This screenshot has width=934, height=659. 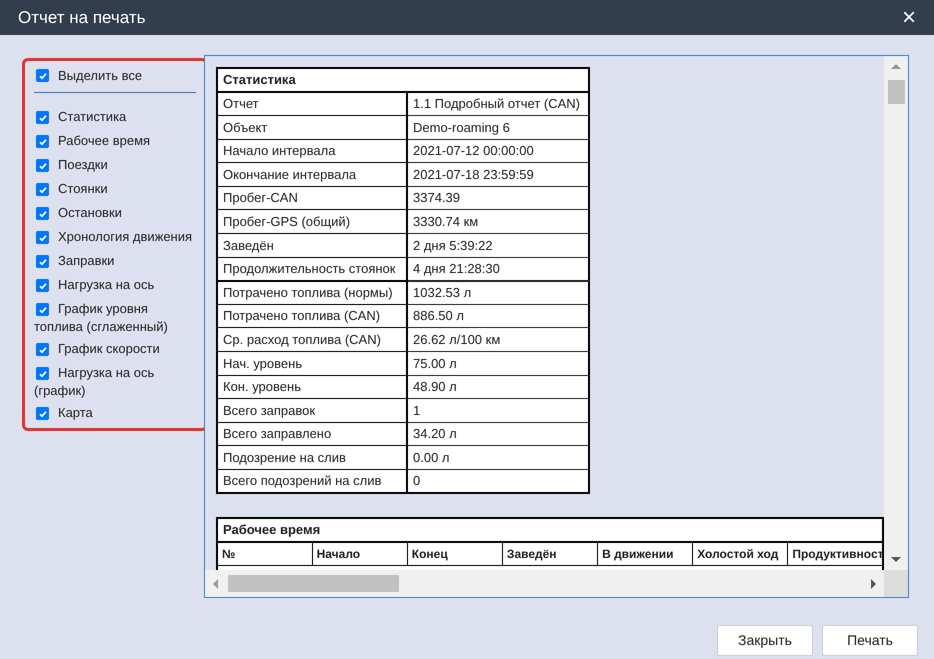 What do you see at coordinates (360, 554) in the screenshot?
I see `column-header: Начало` at bounding box center [360, 554].